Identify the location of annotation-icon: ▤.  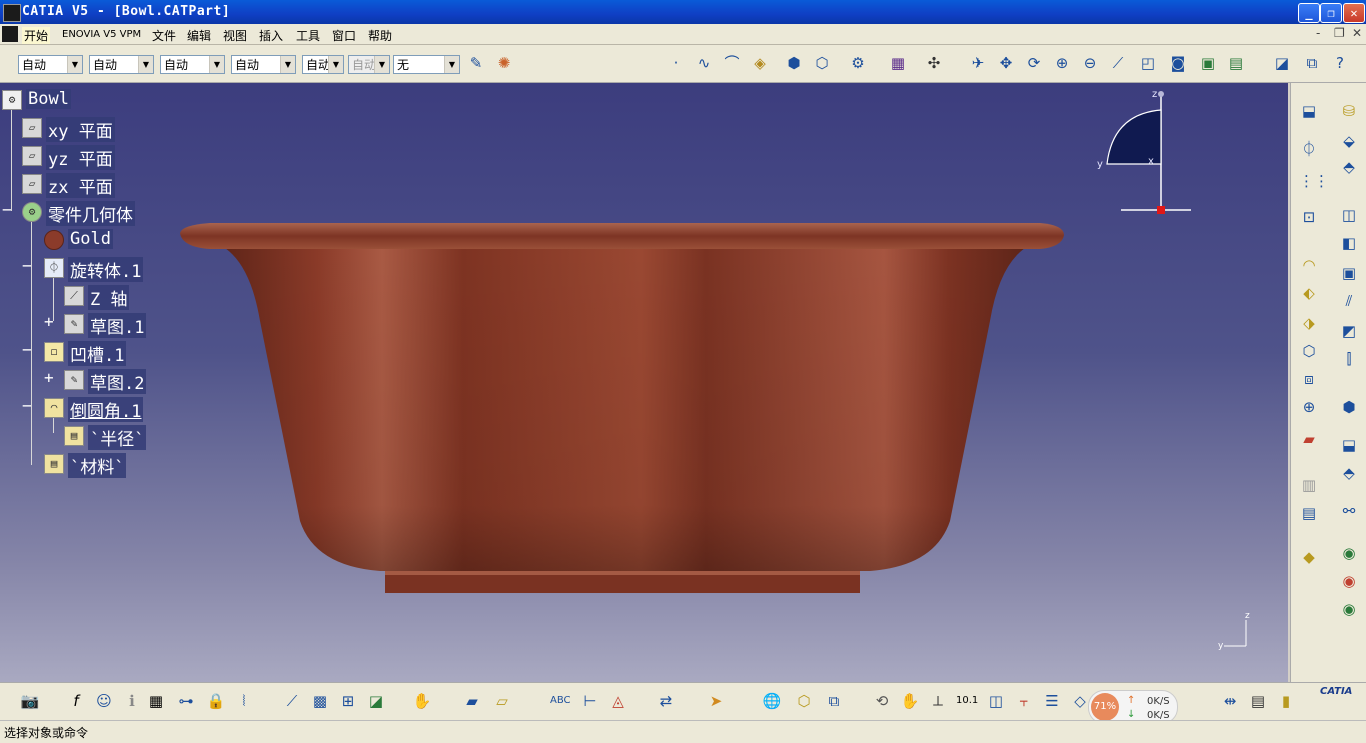
(1309, 513).